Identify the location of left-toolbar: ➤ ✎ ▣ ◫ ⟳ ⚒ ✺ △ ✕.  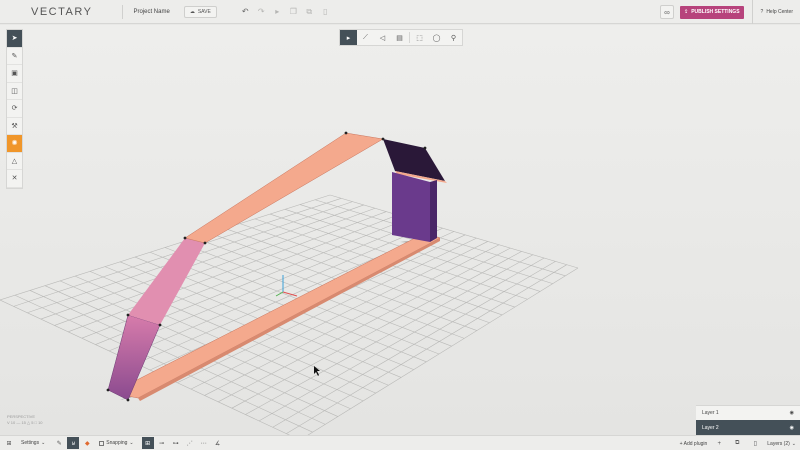
(14, 109).